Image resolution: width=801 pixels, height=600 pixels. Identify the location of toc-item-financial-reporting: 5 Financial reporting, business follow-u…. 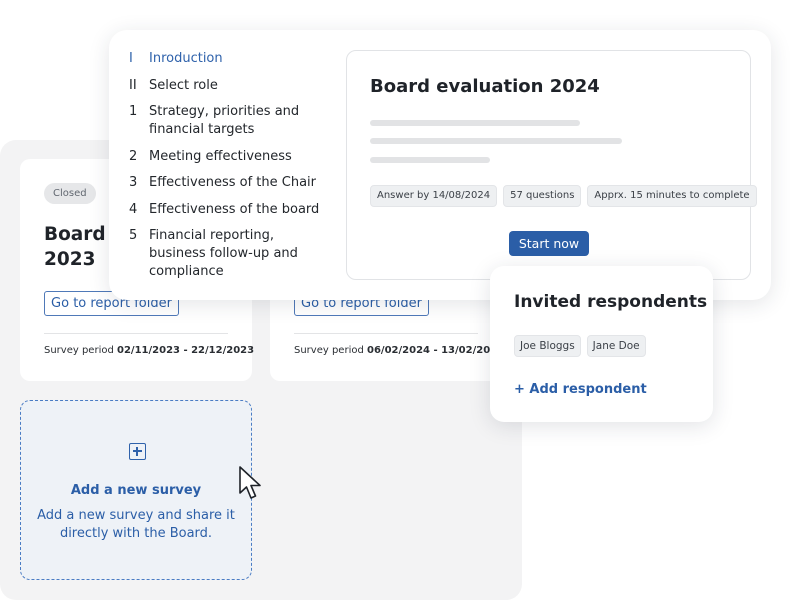
(229, 254).